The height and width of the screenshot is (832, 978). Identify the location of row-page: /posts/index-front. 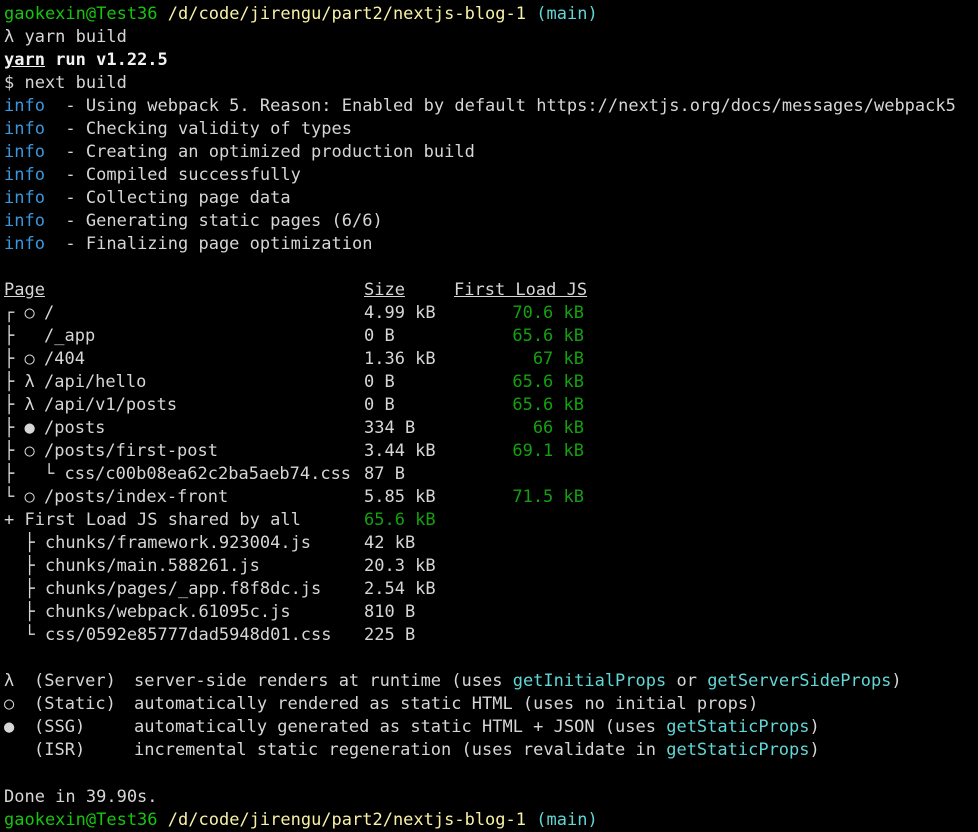
(136, 497).